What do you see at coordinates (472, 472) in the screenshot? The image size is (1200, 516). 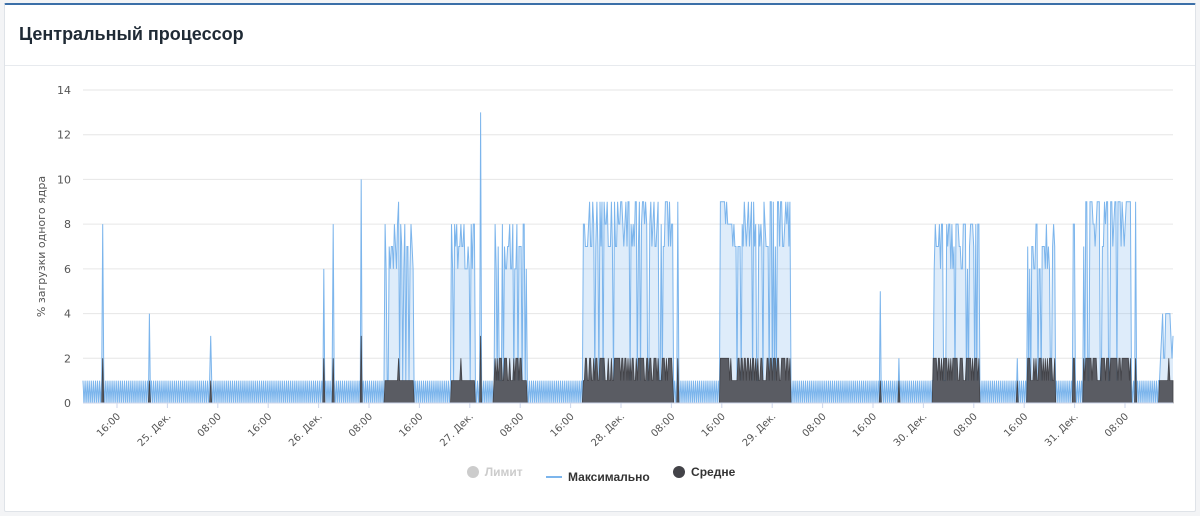 I see `legend-limit-dot-icon` at bounding box center [472, 472].